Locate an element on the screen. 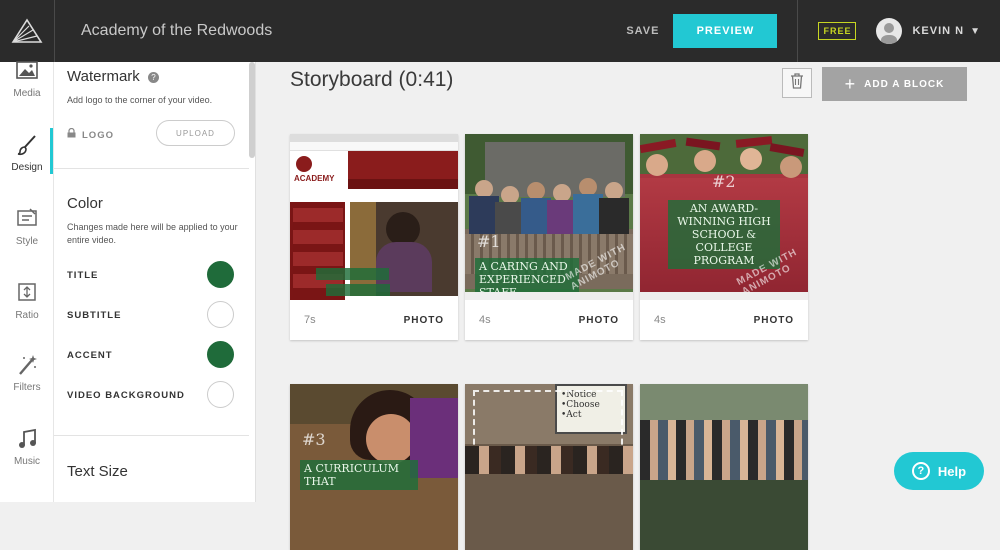 The height and width of the screenshot is (550, 1000). add-block-button: + ADD A BLOCK is located at coordinates (894, 84).